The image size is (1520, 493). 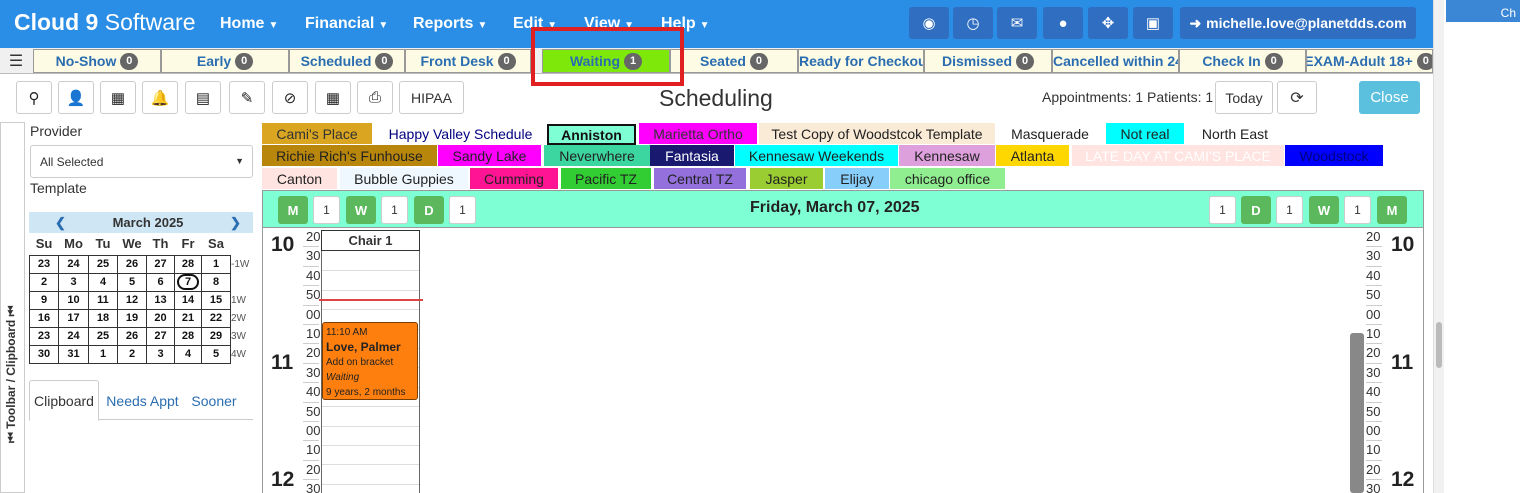 I want to click on template-chip: Sandy Lake, so click(x=489, y=155).